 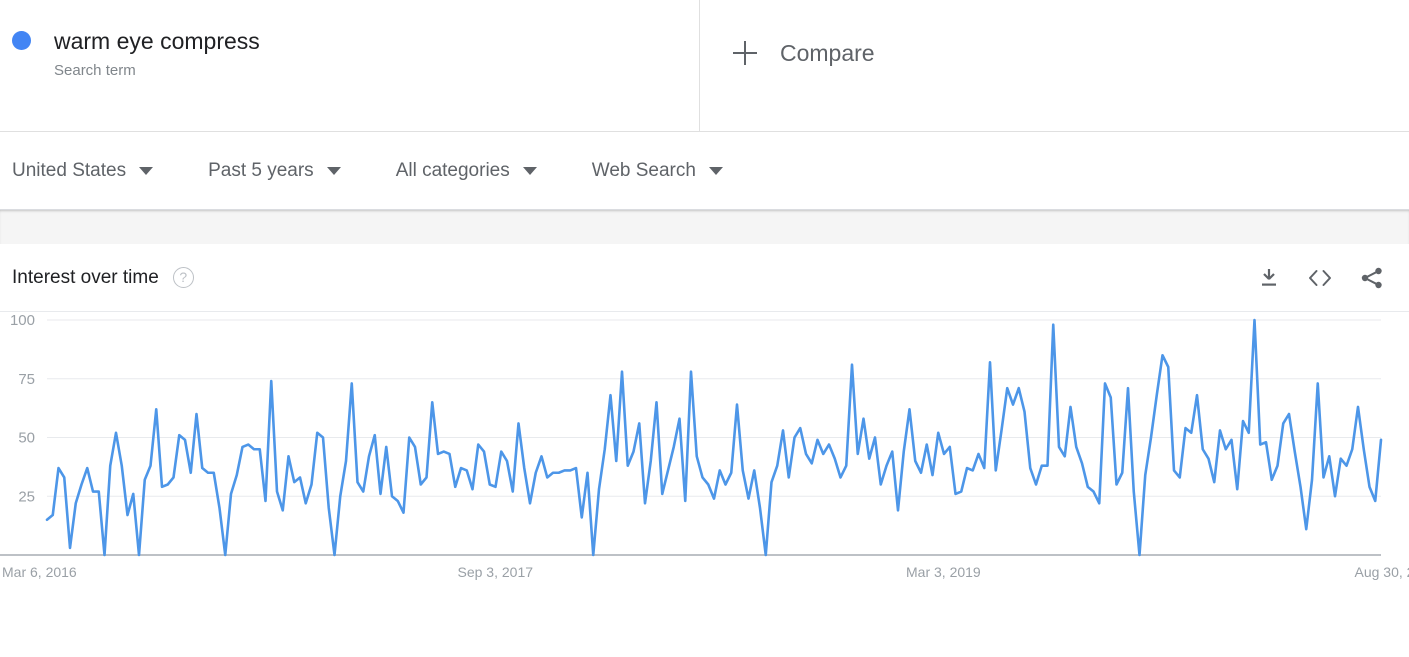 I want to click on x-tick-label: Aug 30, 2020, so click(x=1382, y=572).